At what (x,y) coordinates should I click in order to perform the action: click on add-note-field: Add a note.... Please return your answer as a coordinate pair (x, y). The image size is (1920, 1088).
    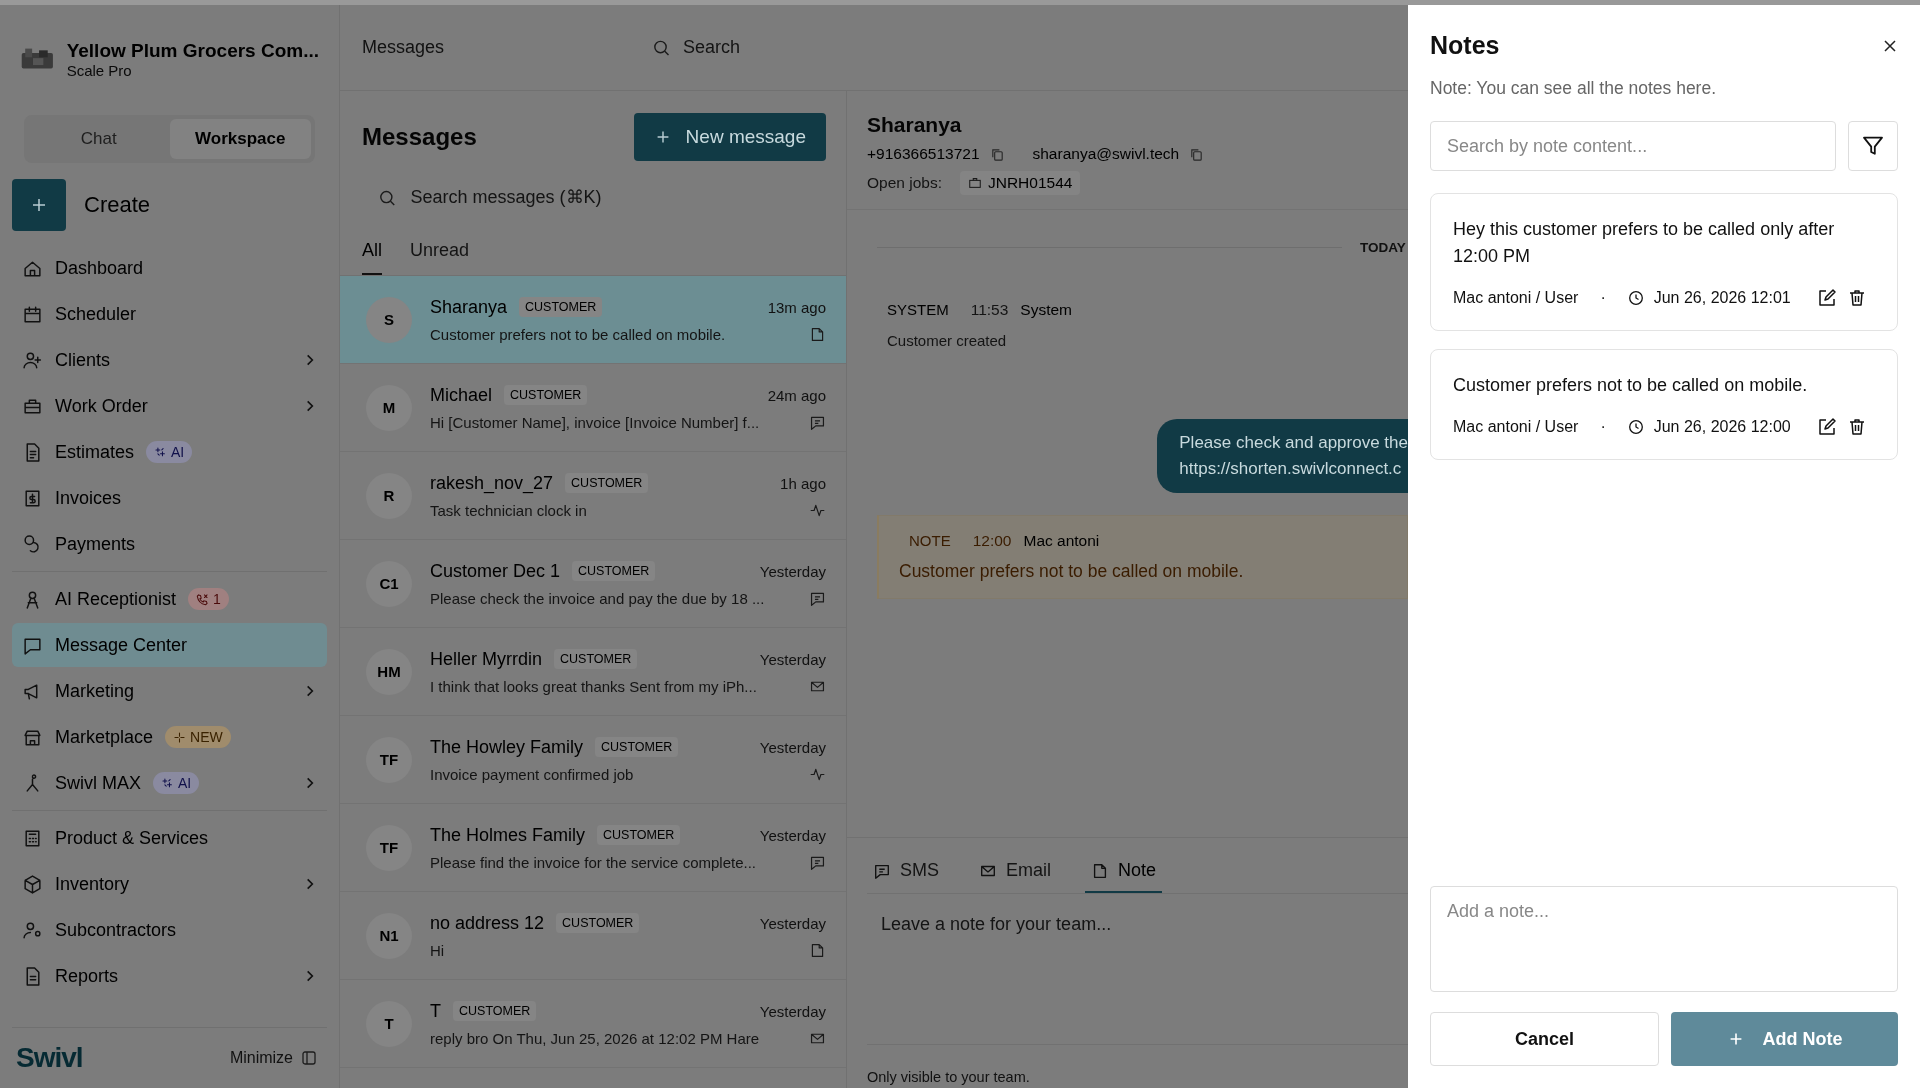
    Looking at the image, I should click on (1664, 939).